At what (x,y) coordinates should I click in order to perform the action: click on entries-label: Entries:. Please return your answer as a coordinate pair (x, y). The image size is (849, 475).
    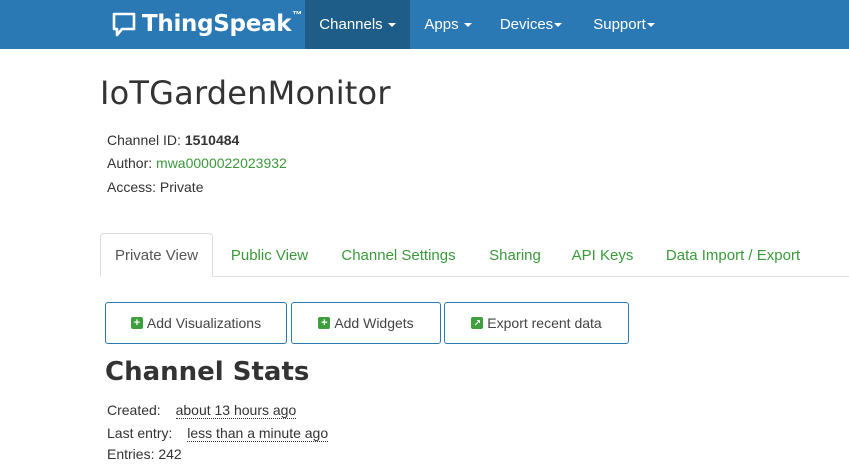
    Looking at the image, I should click on (133, 454).